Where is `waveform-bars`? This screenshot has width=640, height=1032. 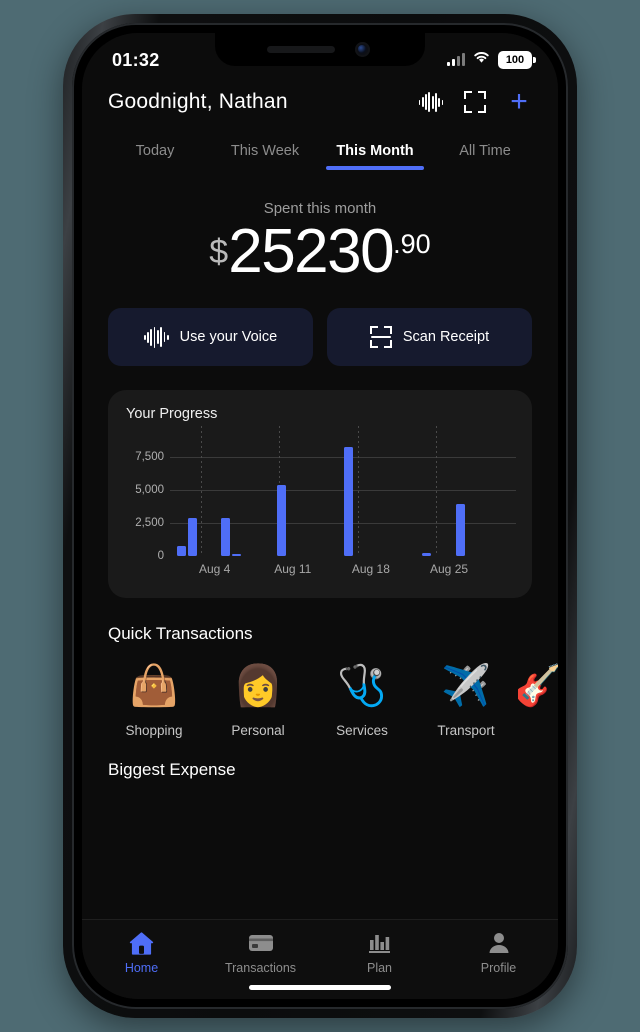
waveform-bars is located at coordinates (431, 102).